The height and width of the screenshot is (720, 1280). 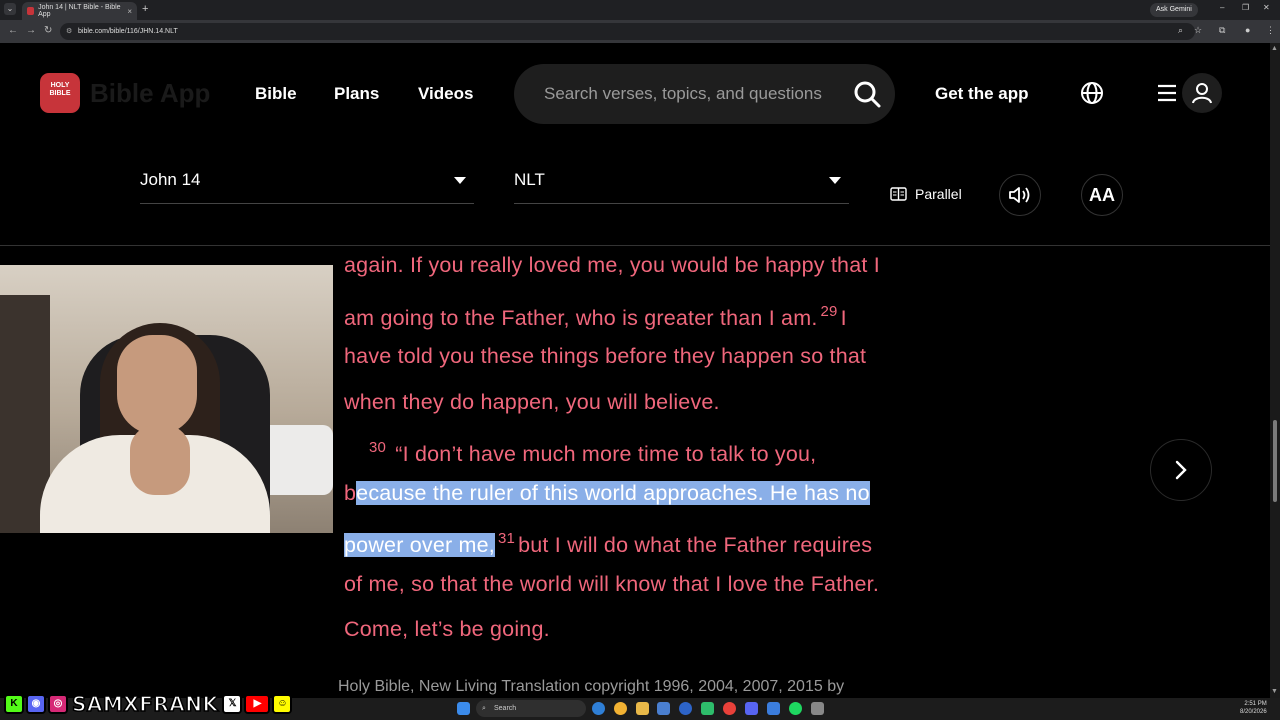 I want to click on app-name: Bible App, so click(x=150, y=93).